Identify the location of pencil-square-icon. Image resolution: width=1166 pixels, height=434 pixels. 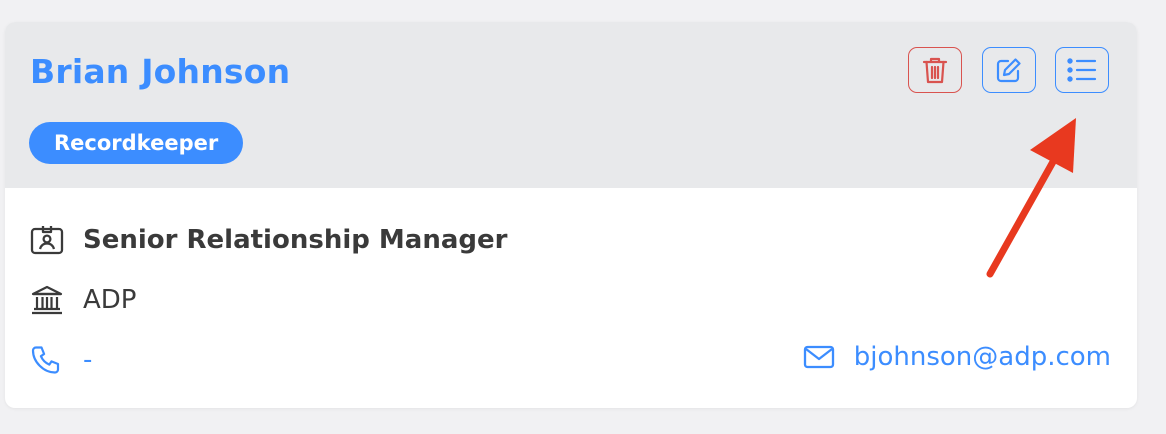
(1008, 70).